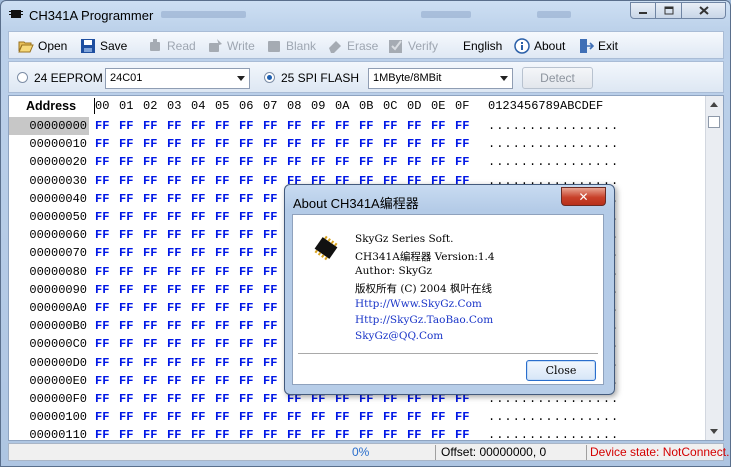  What do you see at coordinates (49, 308) in the screenshot?
I see `row-address: 000000A0` at bounding box center [49, 308].